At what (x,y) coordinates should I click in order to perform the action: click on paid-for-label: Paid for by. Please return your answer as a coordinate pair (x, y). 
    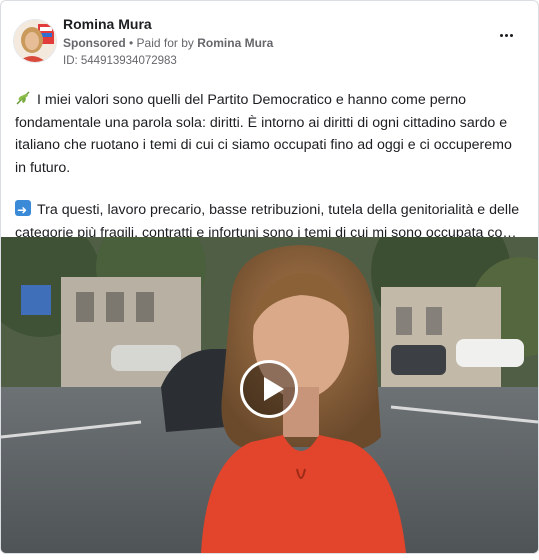
    Looking at the image, I should click on (165, 43).